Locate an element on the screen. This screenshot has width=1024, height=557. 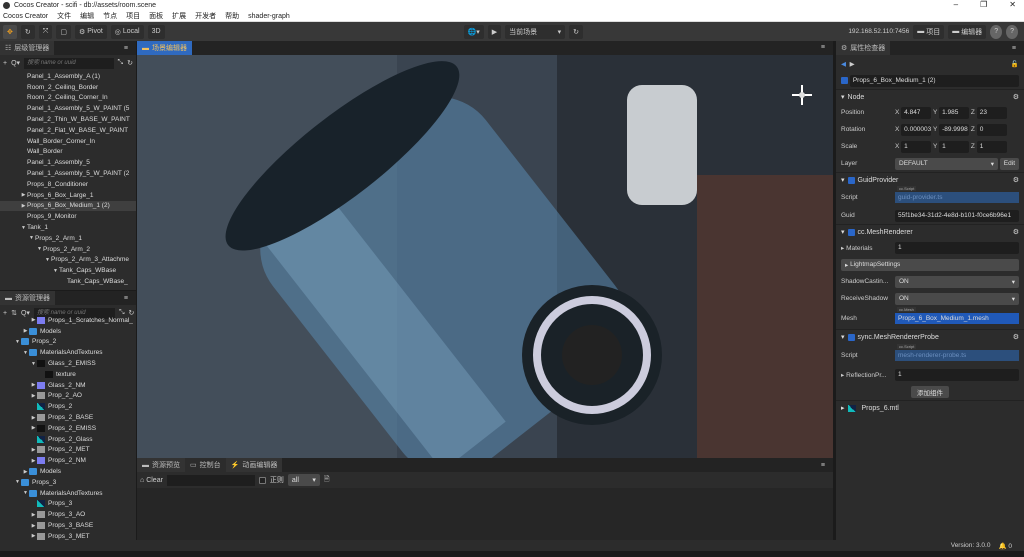
layer-edit-button: Edit is located at coordinates (1009, 163).